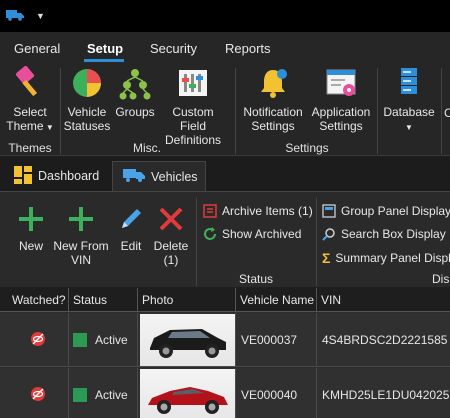 Image resolution: width=450 pixels, height=418 pixels. I want to click on groups-button: Groups, so click(135, 92).